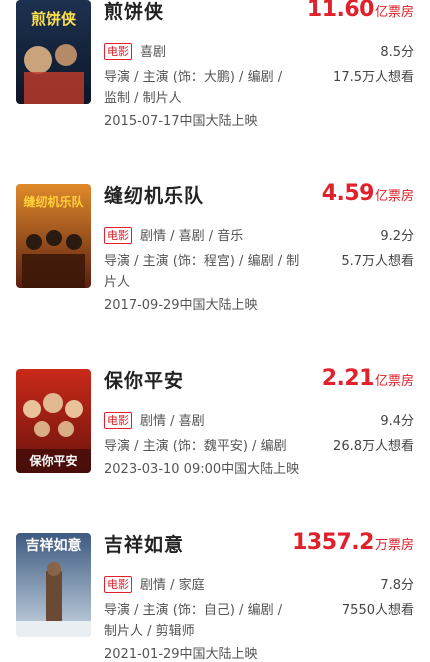  Describe the element at coordinates (193, 610) in the screenshot. I see `credits: 导演 / 主演 (饰：自己) / 编剧 /` at that location.